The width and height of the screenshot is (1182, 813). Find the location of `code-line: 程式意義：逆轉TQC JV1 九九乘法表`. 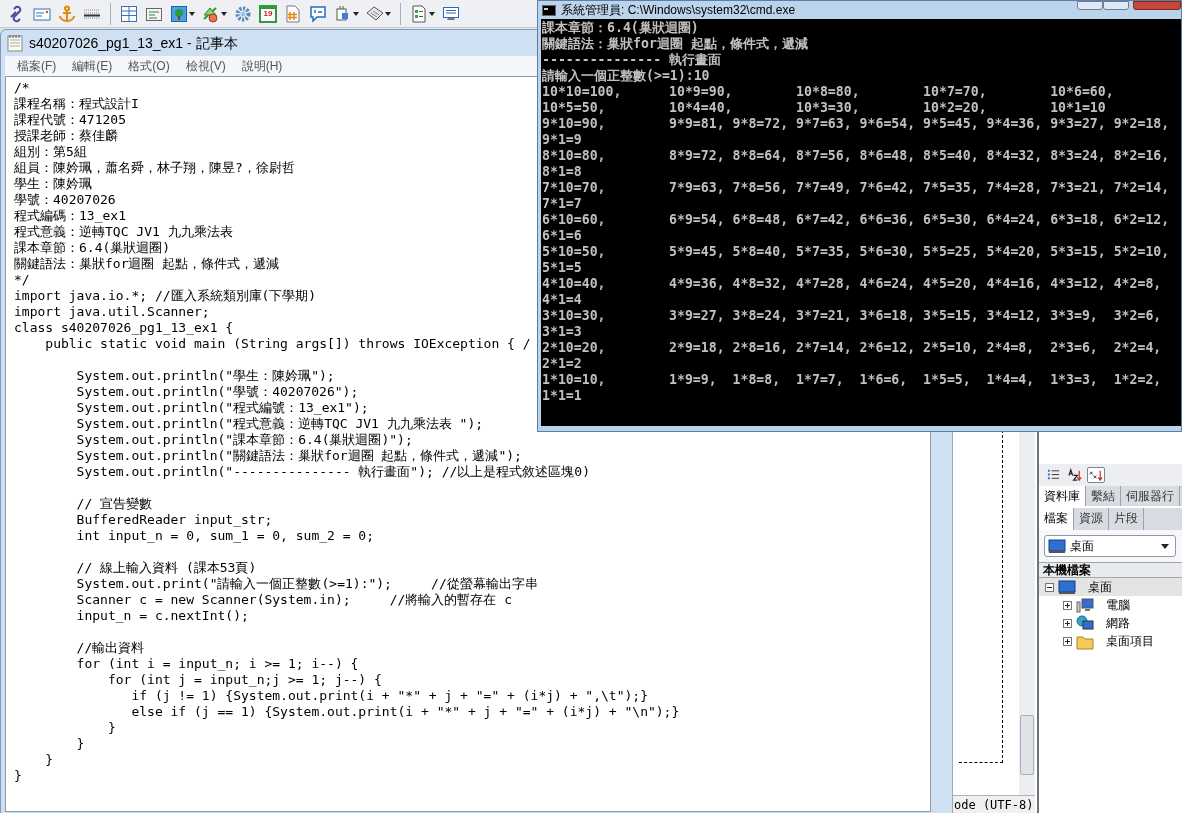

code-line: 程式意義：逆轉TQC JV1 九九乘法表 is located at coordinates (123, 232).